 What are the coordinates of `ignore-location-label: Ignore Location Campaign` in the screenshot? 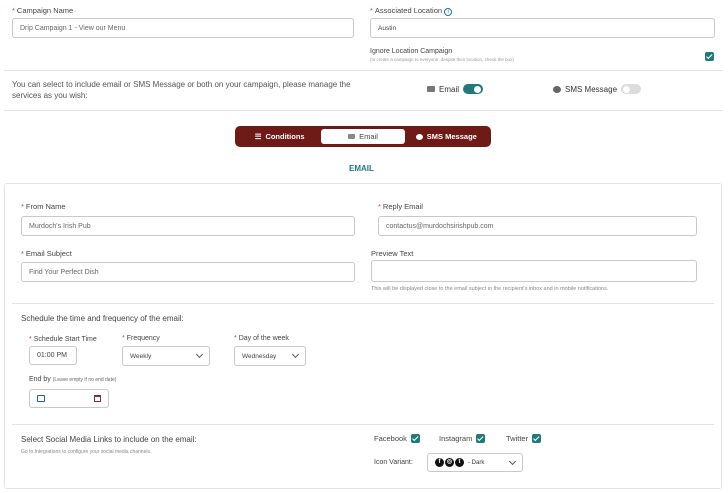 It's located at (411, 51).